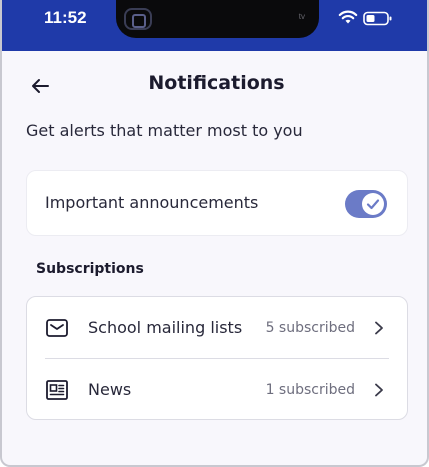 This screenshot has width=429, height=467. What do you see at coordinates (217, 390) in the screenshot?
I see `subscription-row-news: News 1 subscribed` at bounding box center [217, 390].